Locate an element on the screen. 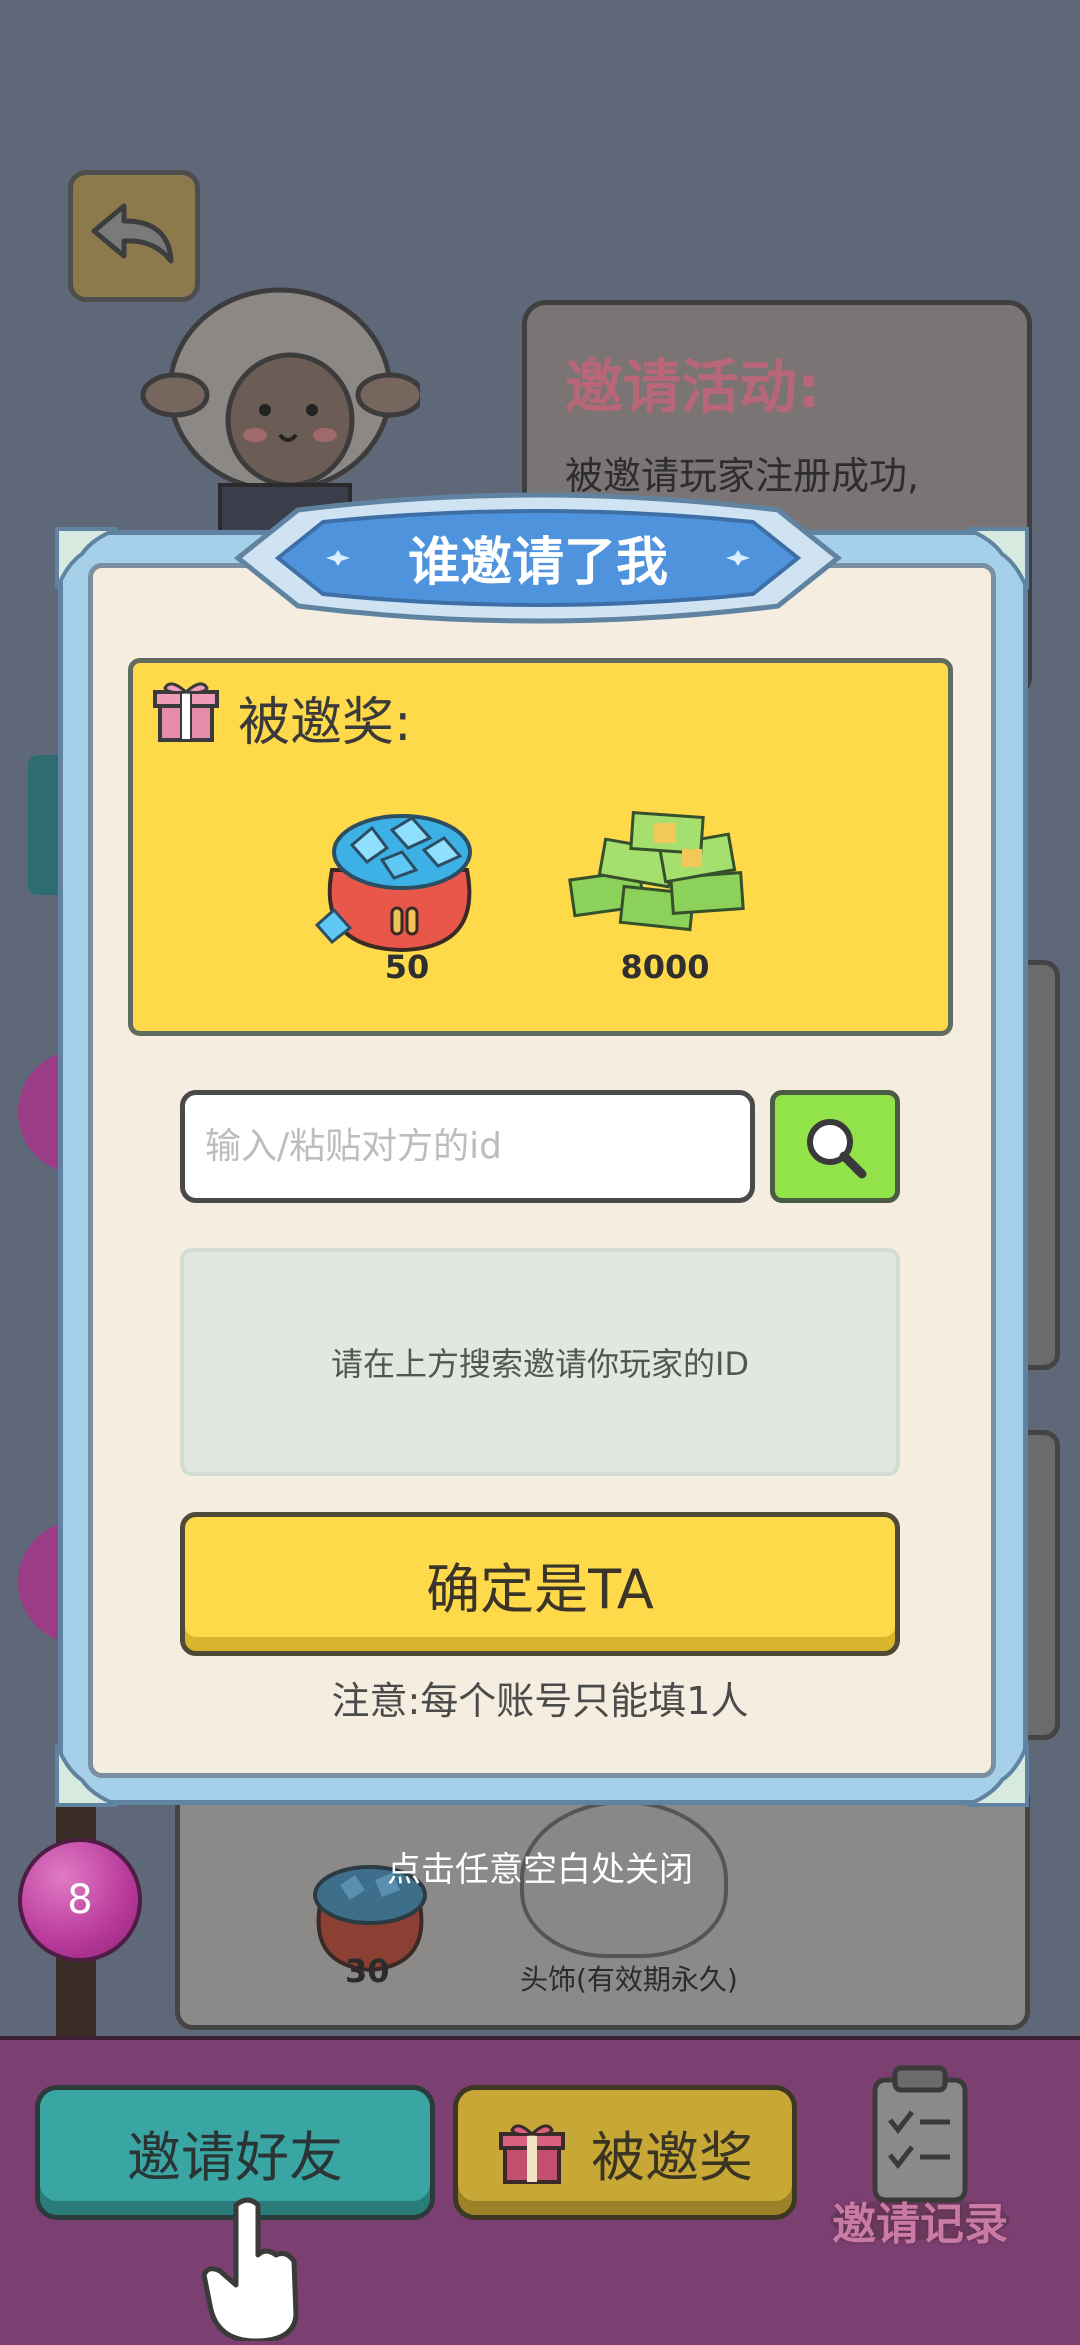  back-arrow-icon is located at coordinates (132, 233).